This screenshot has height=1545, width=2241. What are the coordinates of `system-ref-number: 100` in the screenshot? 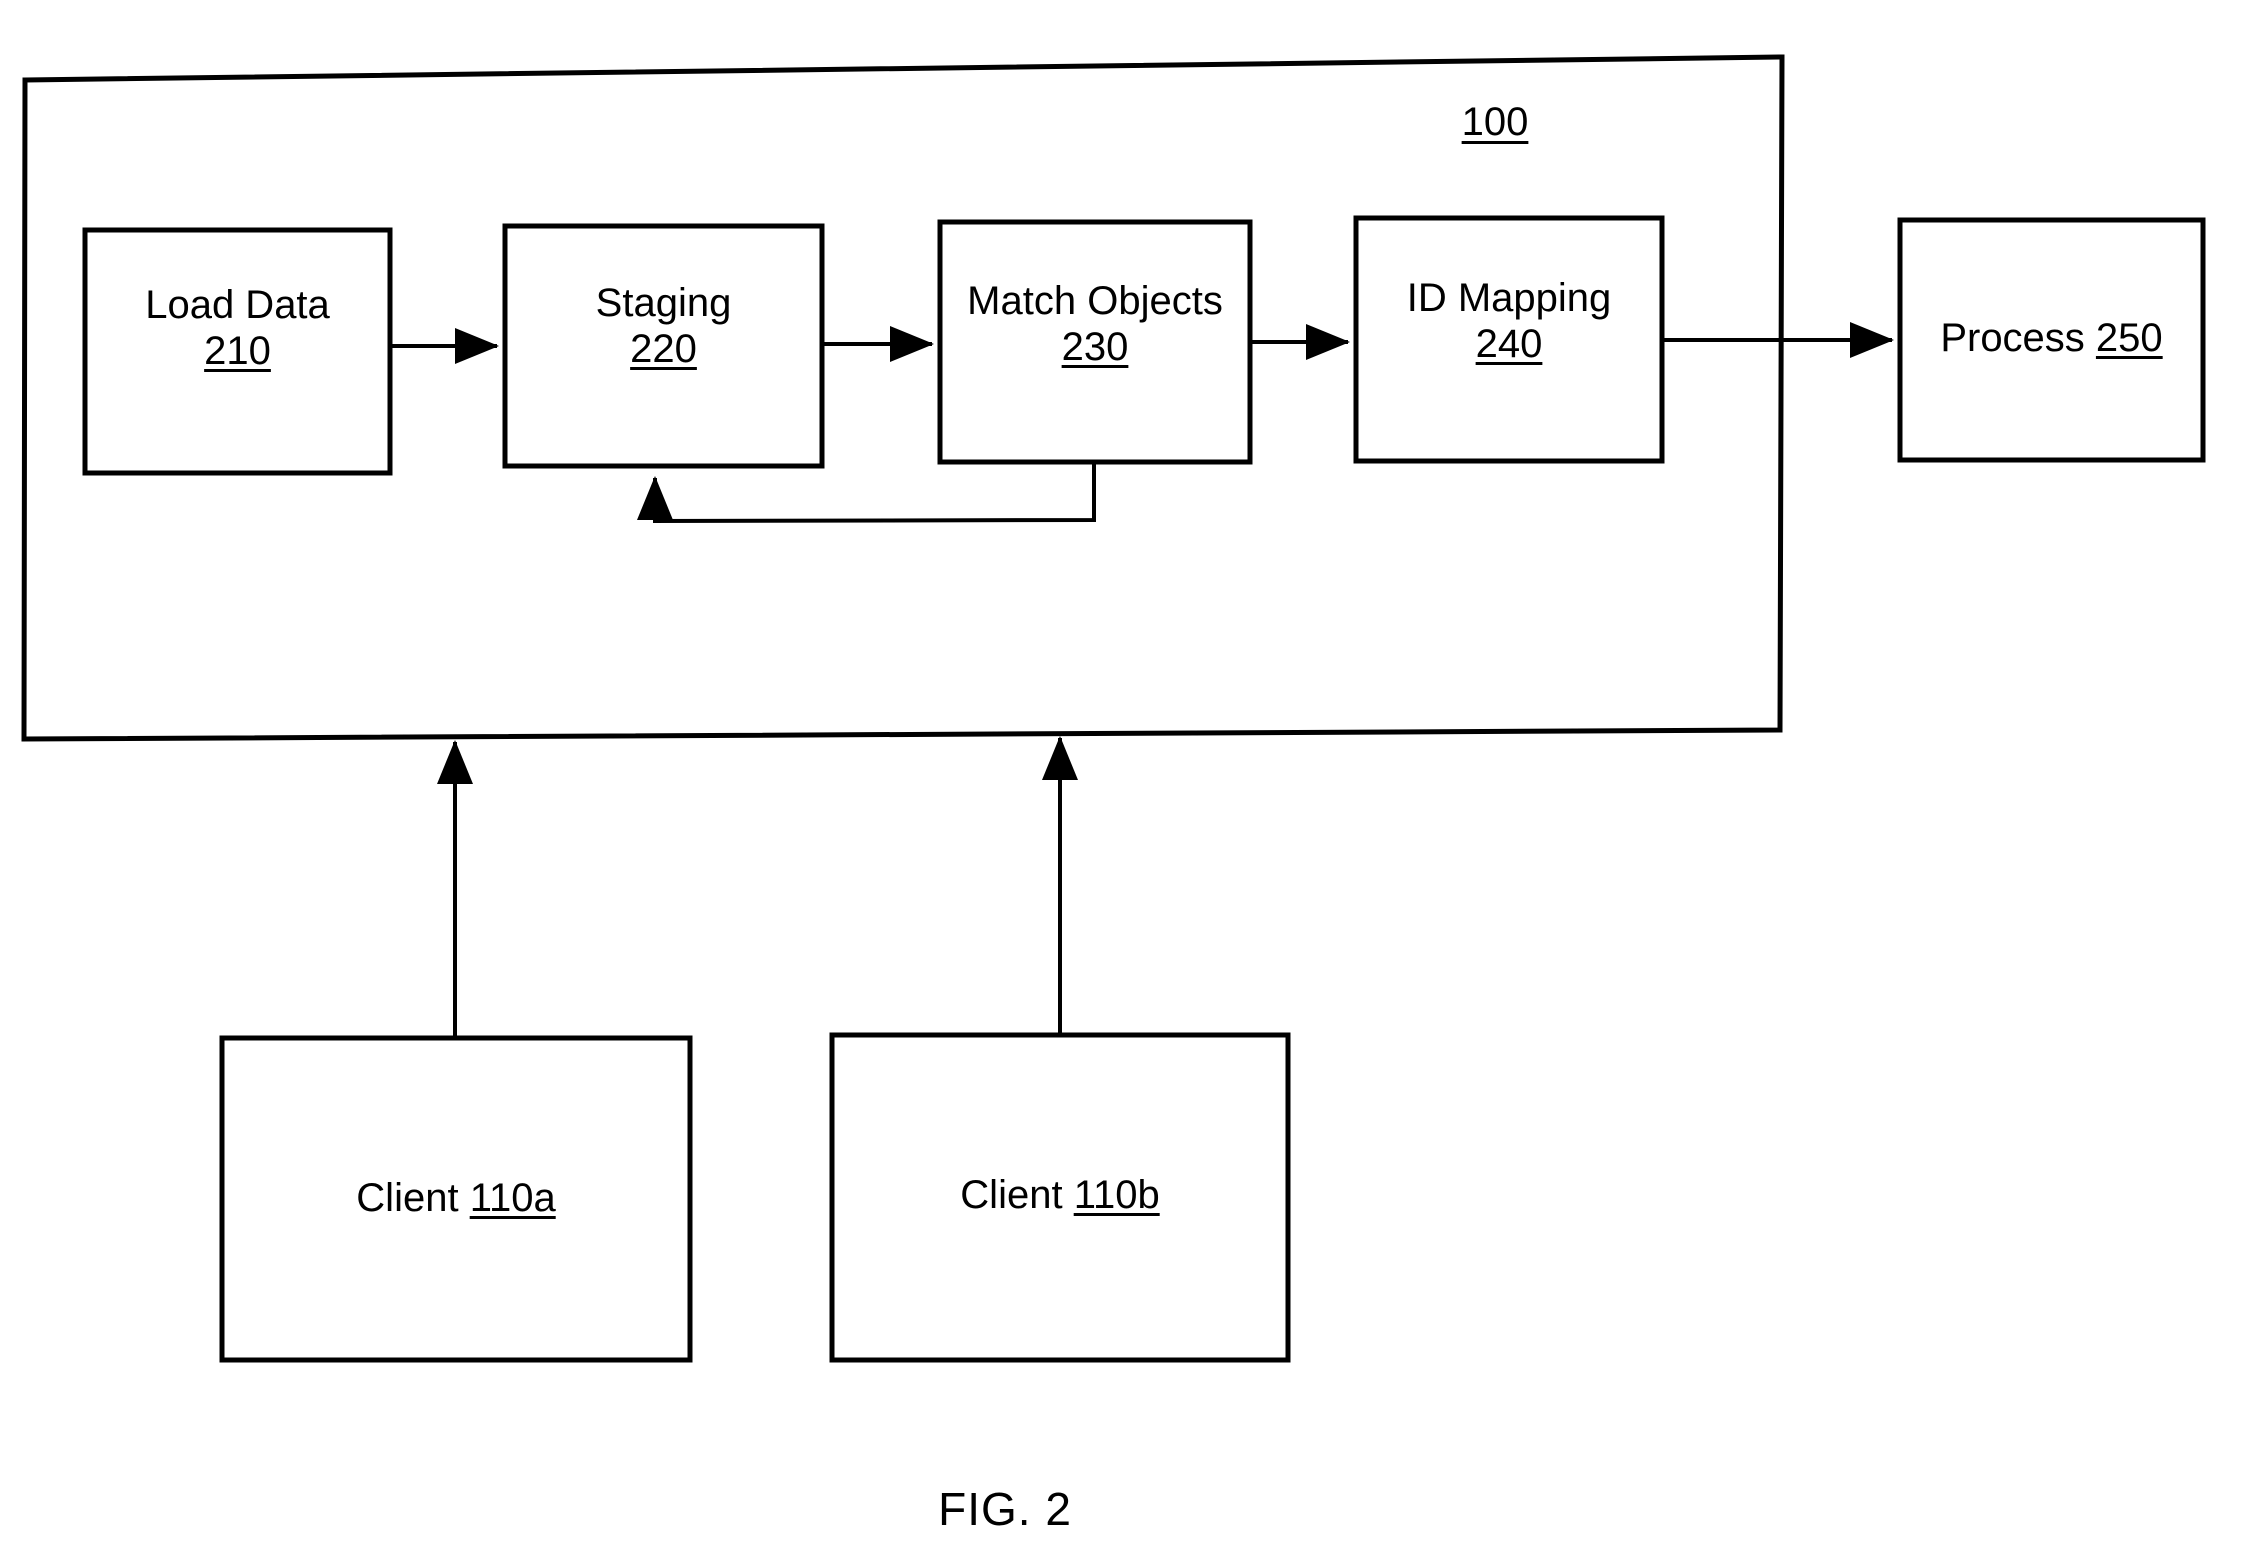 It's located at (1495, 122).